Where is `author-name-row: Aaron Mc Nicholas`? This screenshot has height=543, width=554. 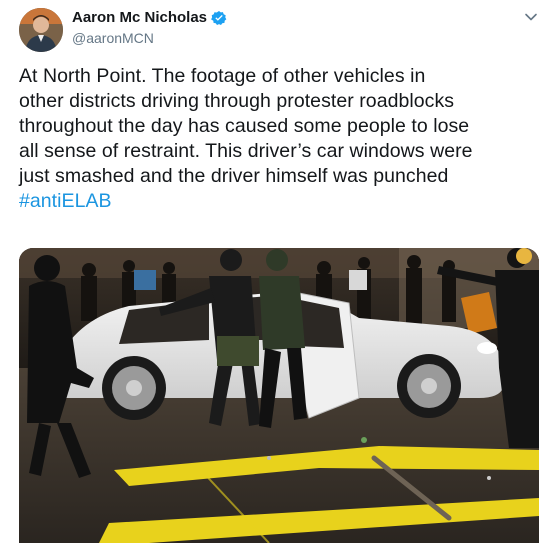
author-name-row: Aaron Mc Nicholas is located at coordinates (149, 17).